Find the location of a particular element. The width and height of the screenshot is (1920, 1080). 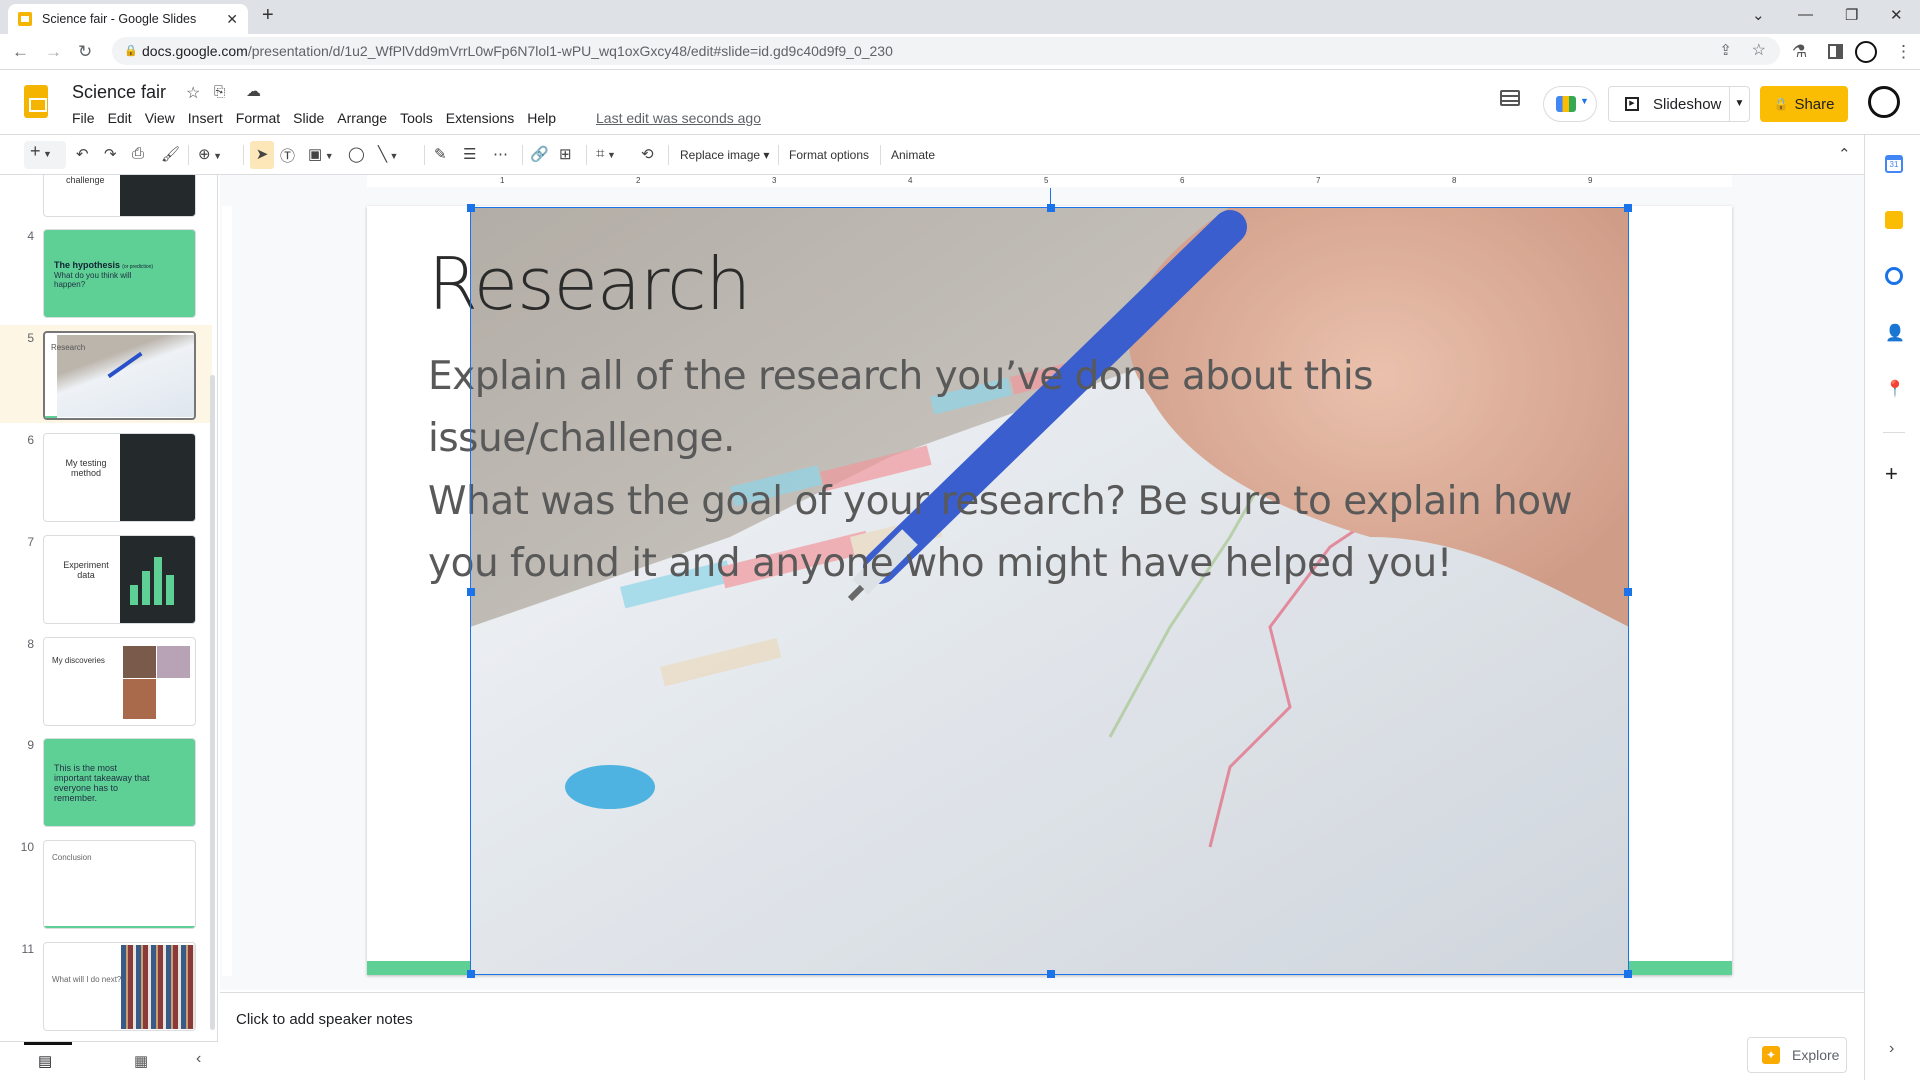

menu-help: Help is located at coordinates (541, 118).